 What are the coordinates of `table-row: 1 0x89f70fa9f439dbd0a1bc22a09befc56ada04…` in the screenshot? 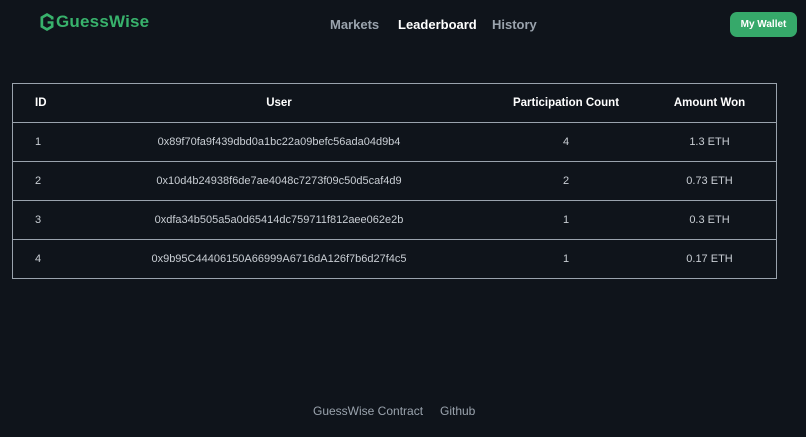 It's located at (394, 142).